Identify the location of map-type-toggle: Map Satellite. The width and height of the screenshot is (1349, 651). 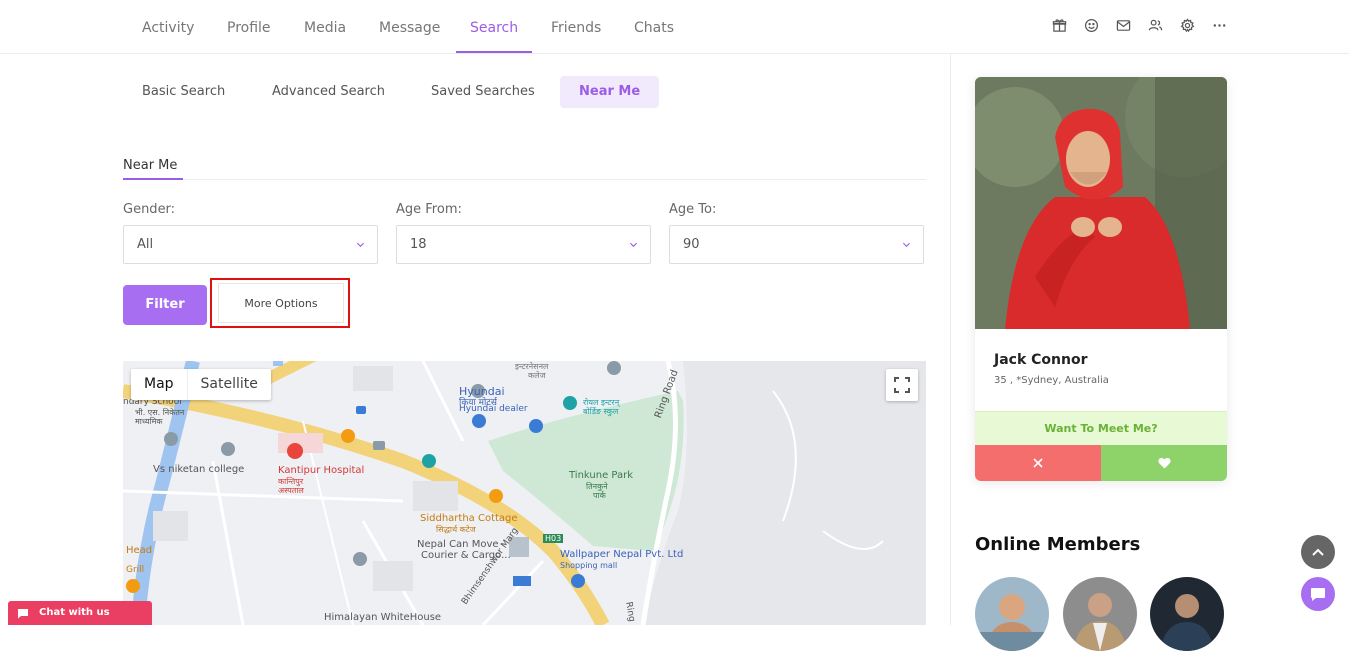
(201, 384).